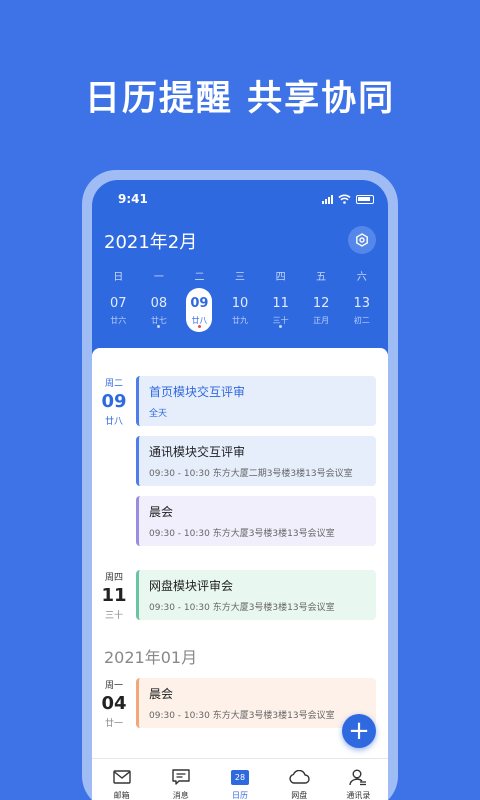 This screenshot has width=480, height=800. I want to click on tab-mail: 邮箱, so click(121, 779).